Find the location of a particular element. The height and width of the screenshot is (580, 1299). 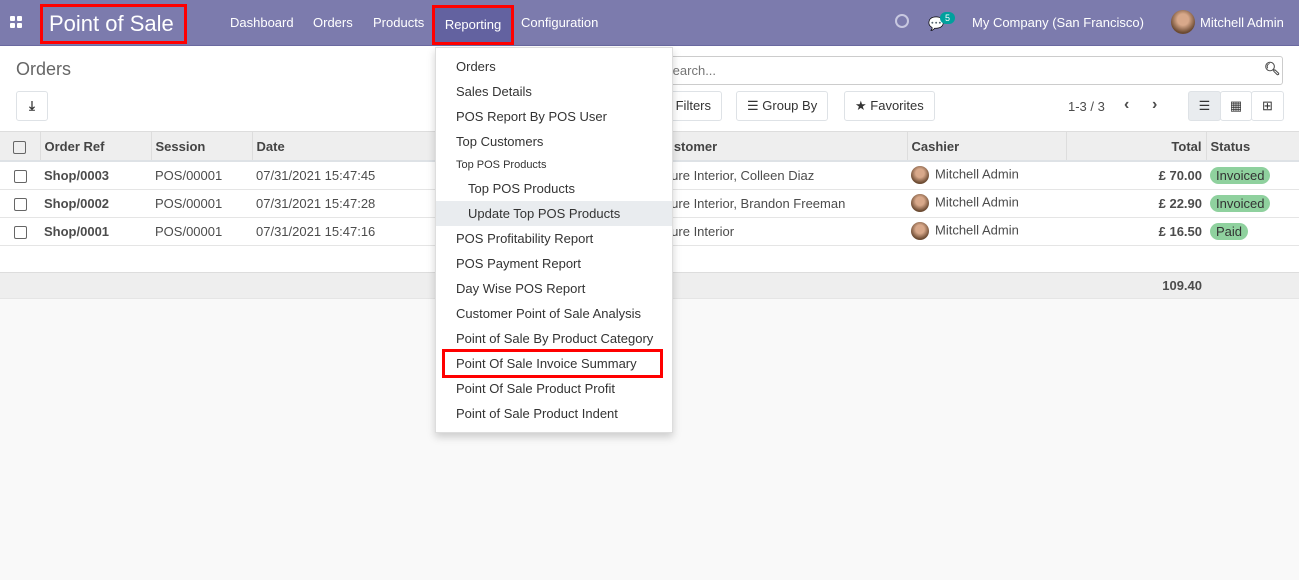

dropdown-item-pos-profitability-report: POS Profitability Report is located at coordinates (554, 238).